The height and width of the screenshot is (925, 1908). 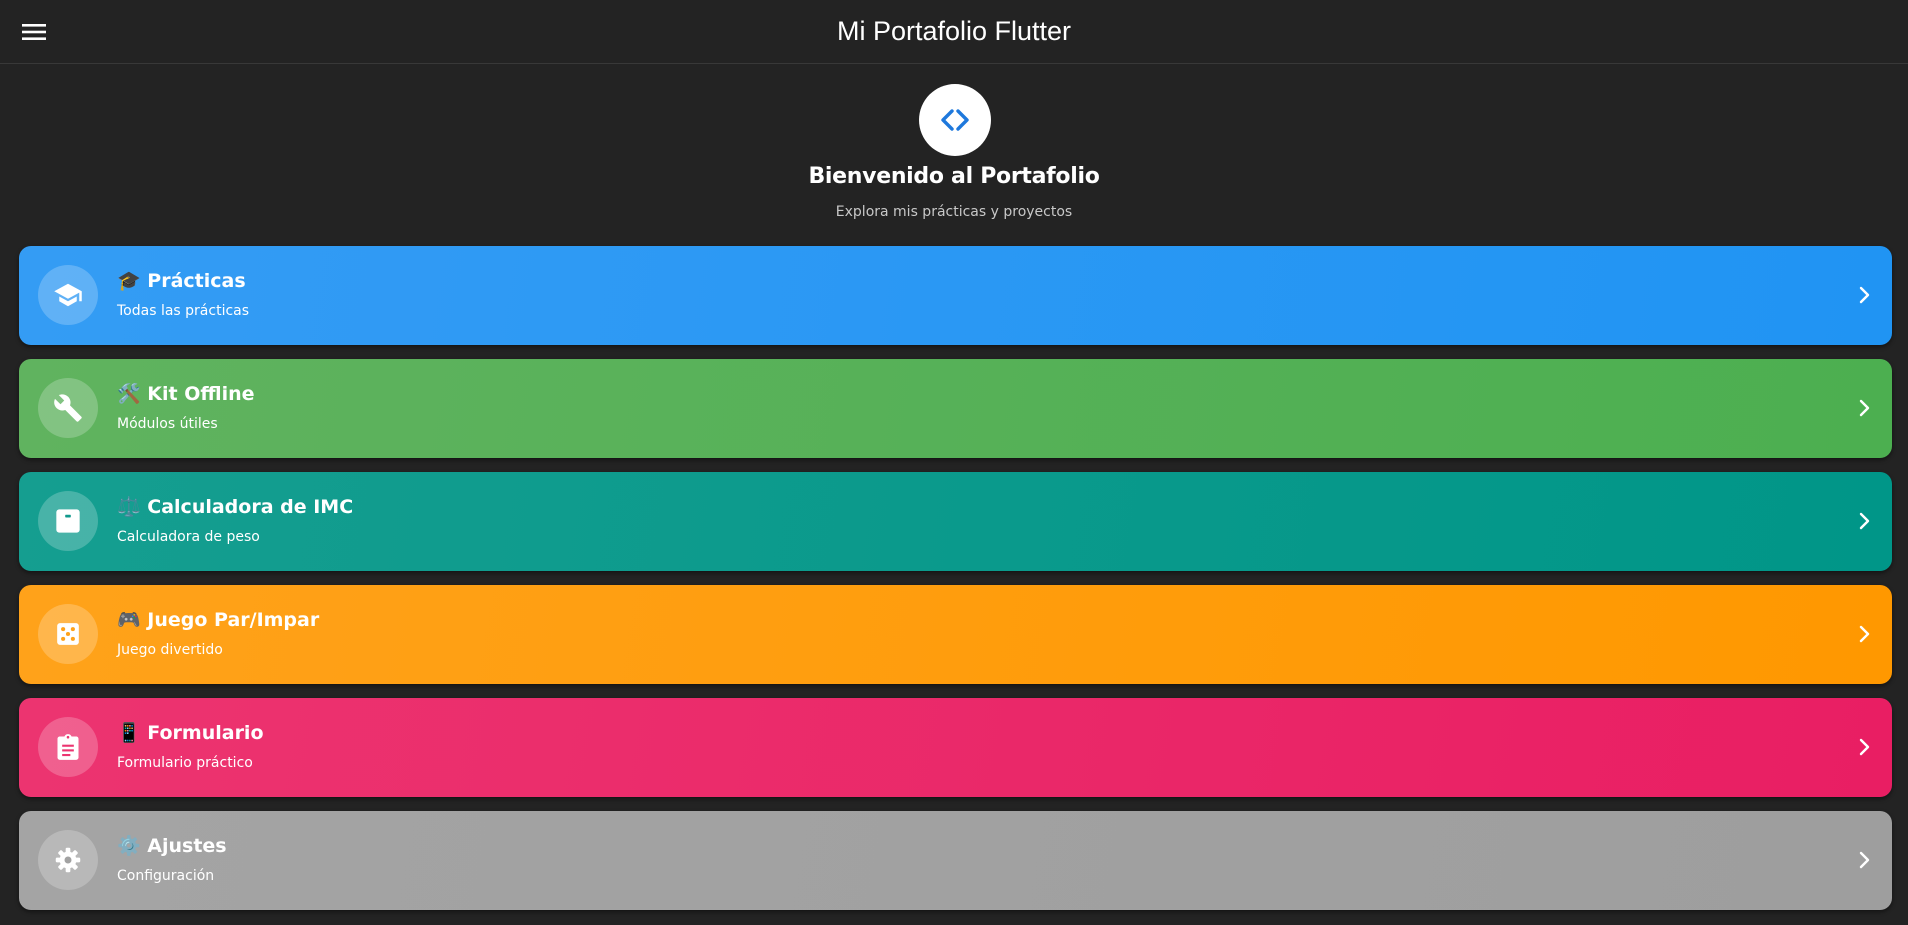 What do you see at coordinates (186, 394) in the screenshot?
I see `card-title: 🛠️ Kit Offline` at bounding box center [186, 394].